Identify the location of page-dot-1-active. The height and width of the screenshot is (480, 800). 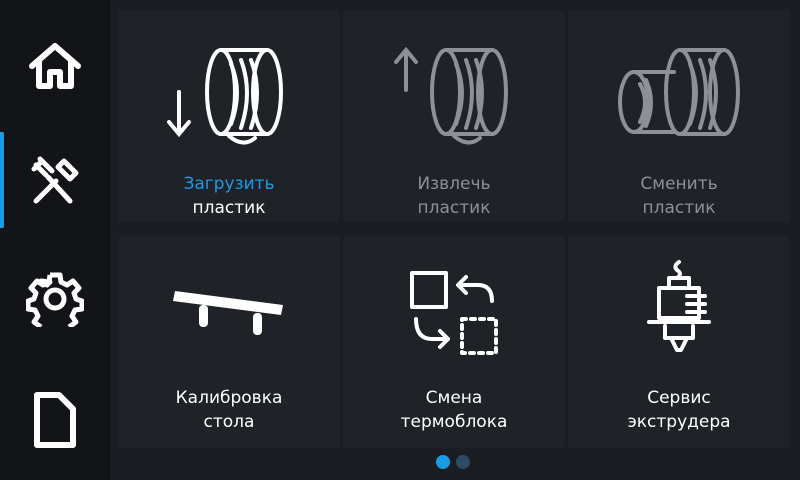
(443, 462).